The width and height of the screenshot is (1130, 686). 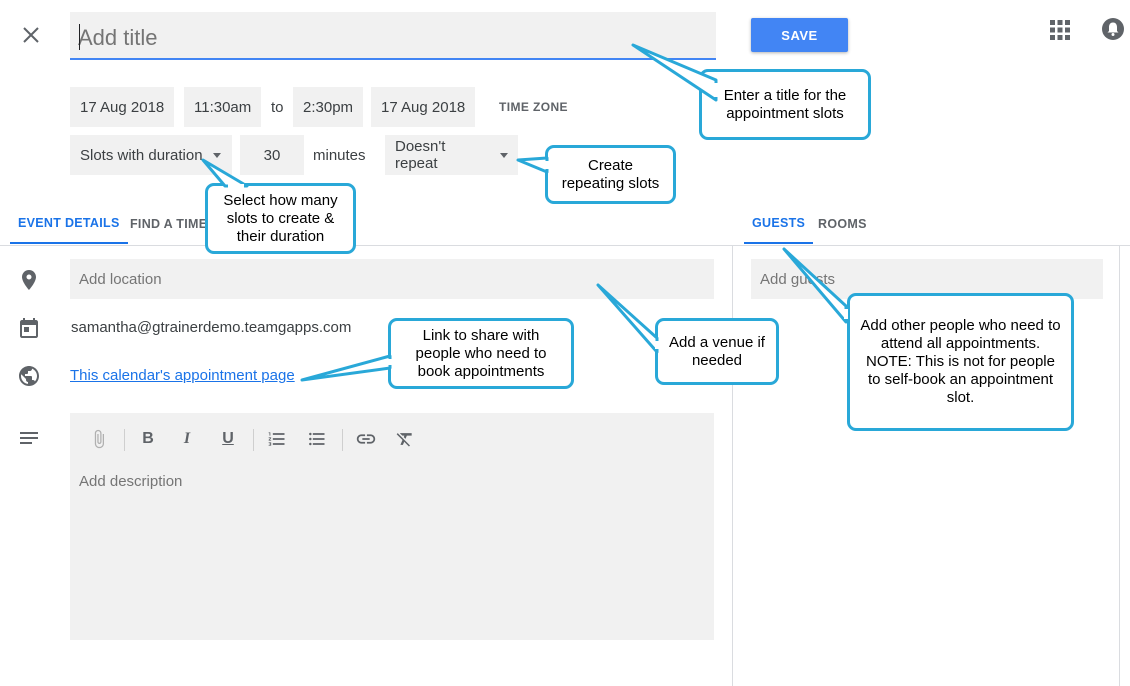 What do you see at coordinates (228, 439) in the screenshot?
I see `underline-icon: U` at bounding box center [228, 439].